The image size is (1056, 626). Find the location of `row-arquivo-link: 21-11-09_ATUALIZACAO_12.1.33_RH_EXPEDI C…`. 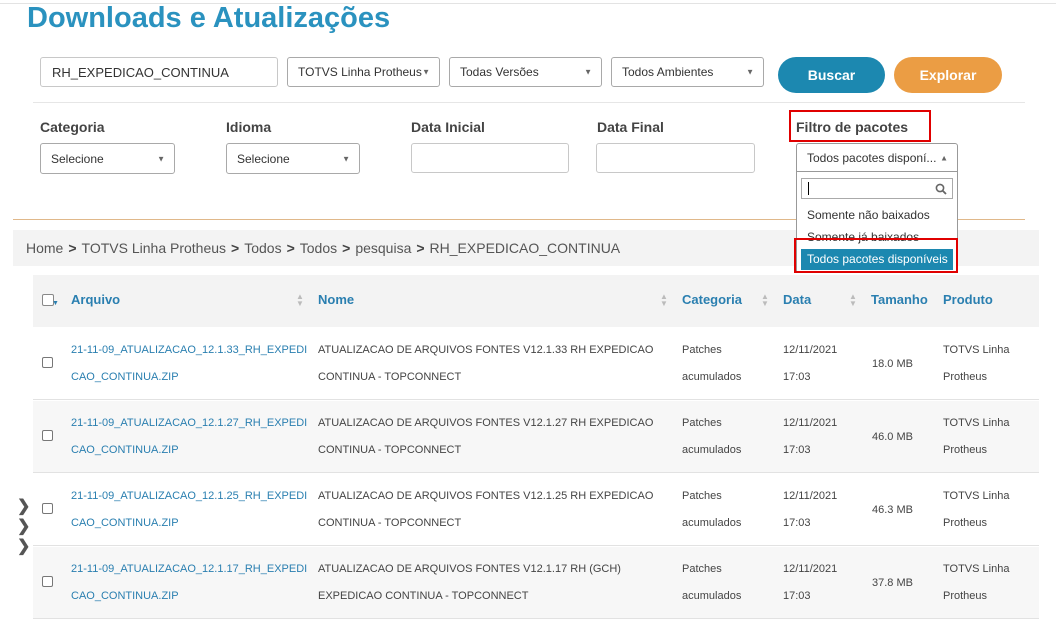

row-arquivo-link: 21-11-09_ATUALIZACAO_12.1.33_RH_EXPEDI C… is located at coordinates (189, 364).